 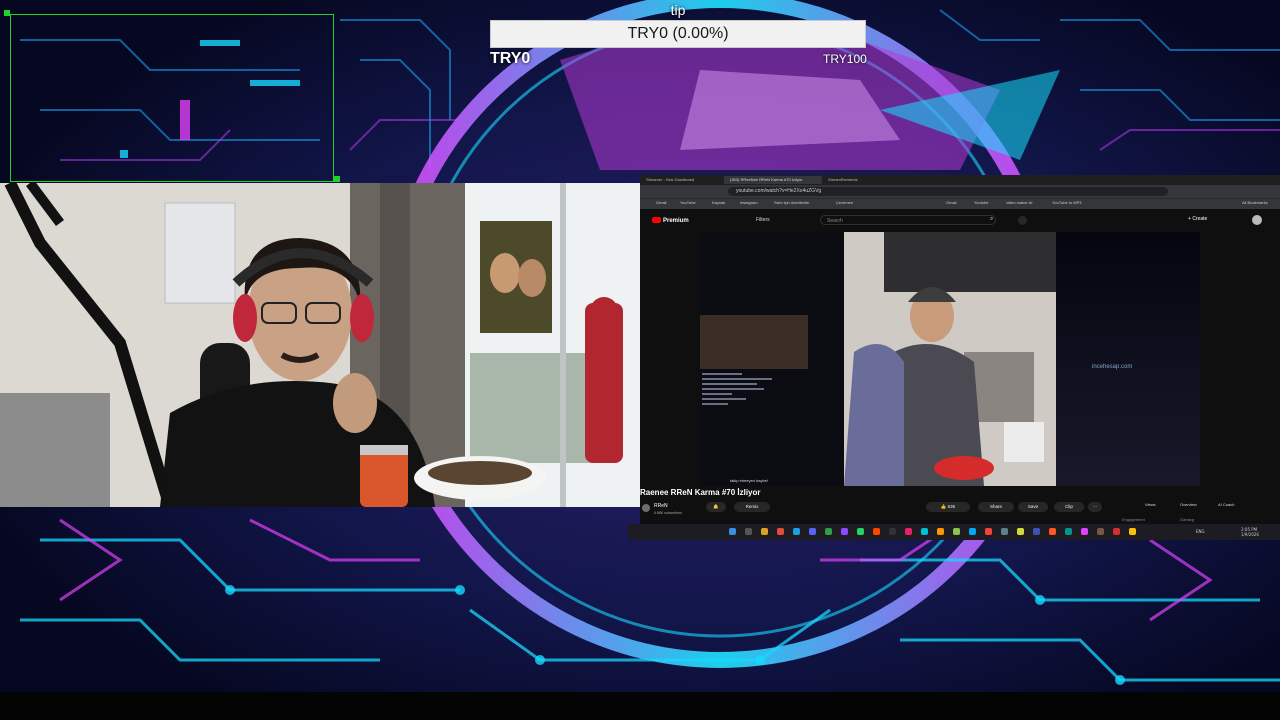 I want to click on tab-views: Views, so click(x=1150, y=504).